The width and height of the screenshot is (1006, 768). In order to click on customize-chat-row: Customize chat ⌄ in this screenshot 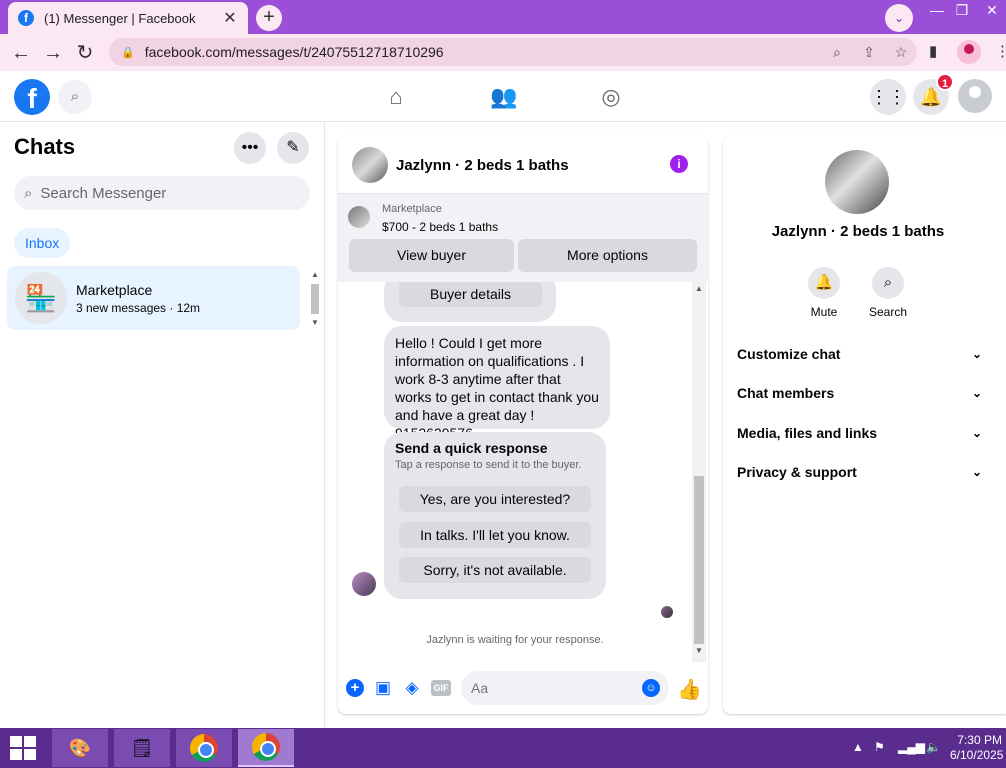, I will do `click(859, 354)`.